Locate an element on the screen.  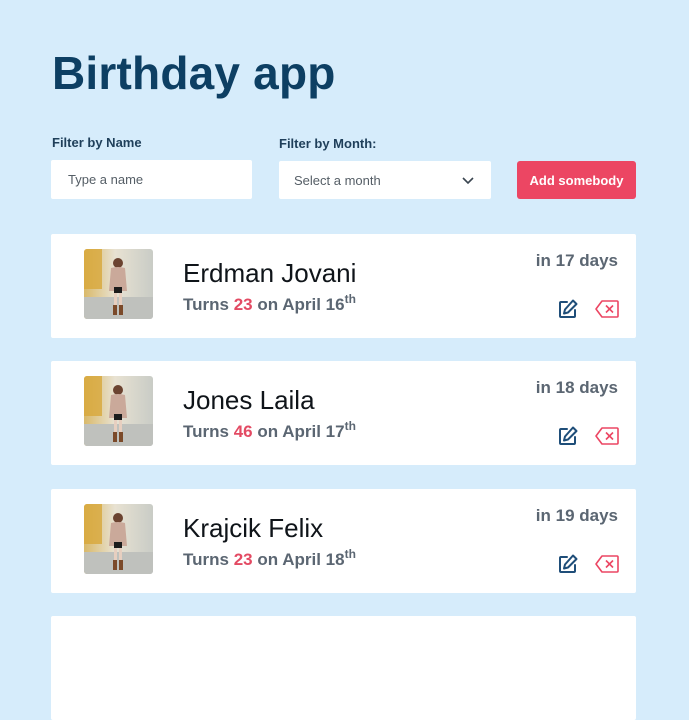
chevron-down-icon is located at coordinates (468, 181).